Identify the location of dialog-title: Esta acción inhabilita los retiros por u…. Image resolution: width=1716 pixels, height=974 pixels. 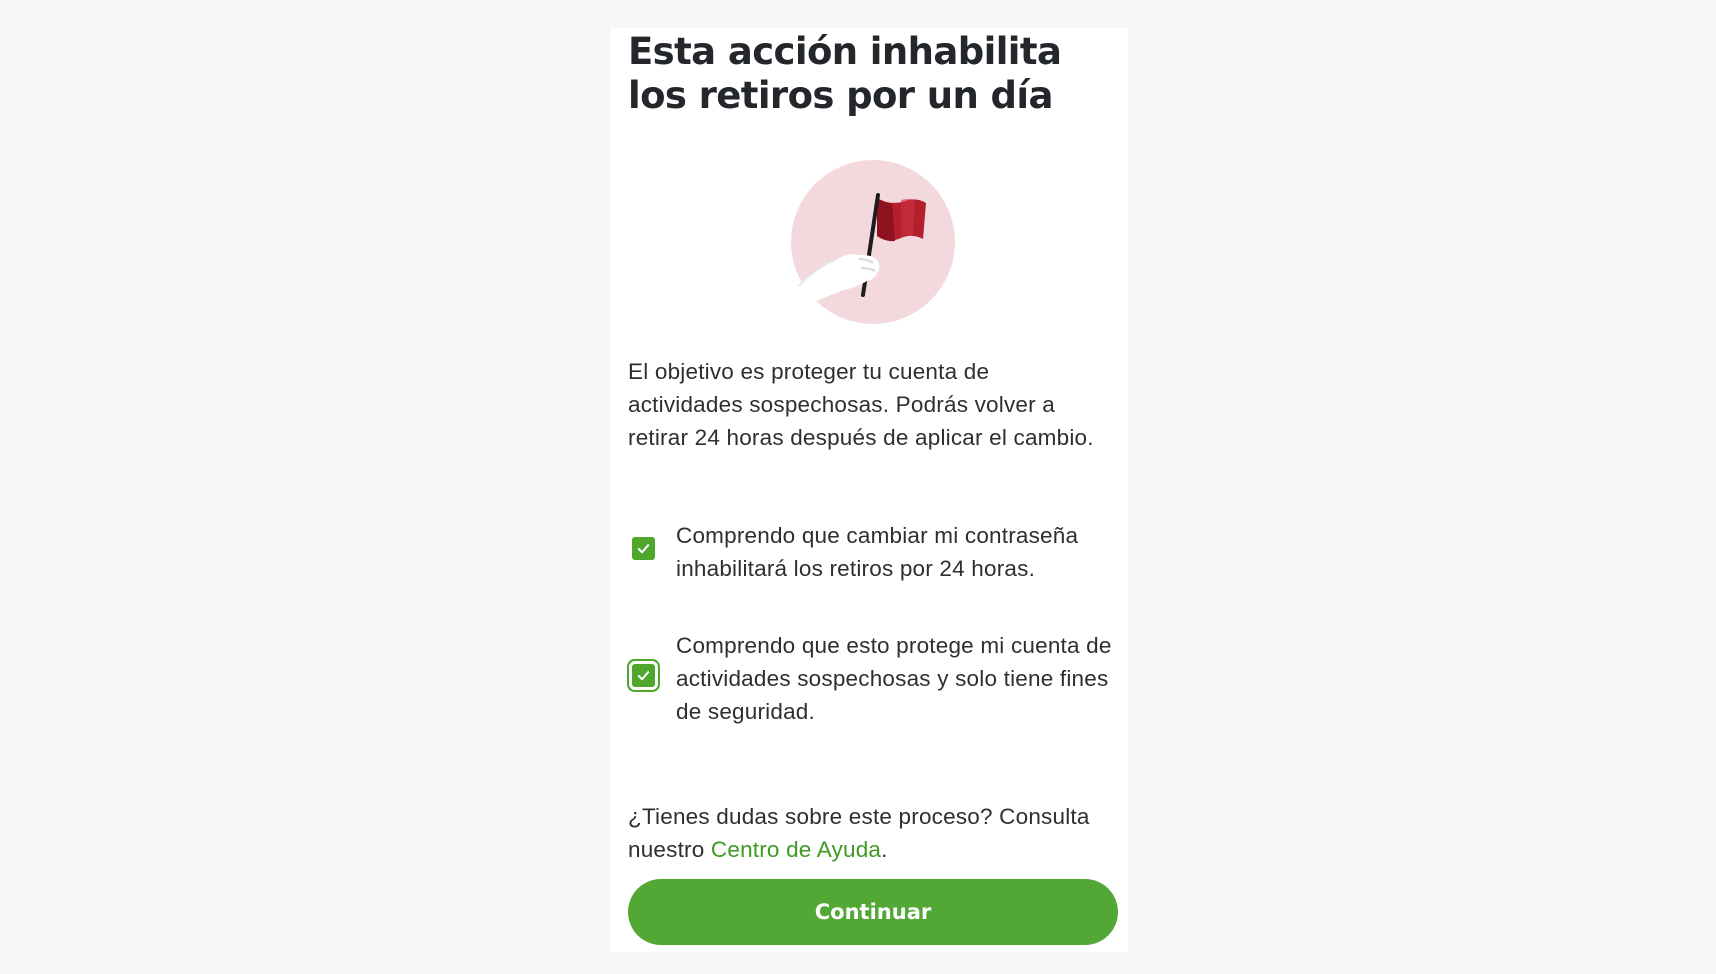
(845, 73).